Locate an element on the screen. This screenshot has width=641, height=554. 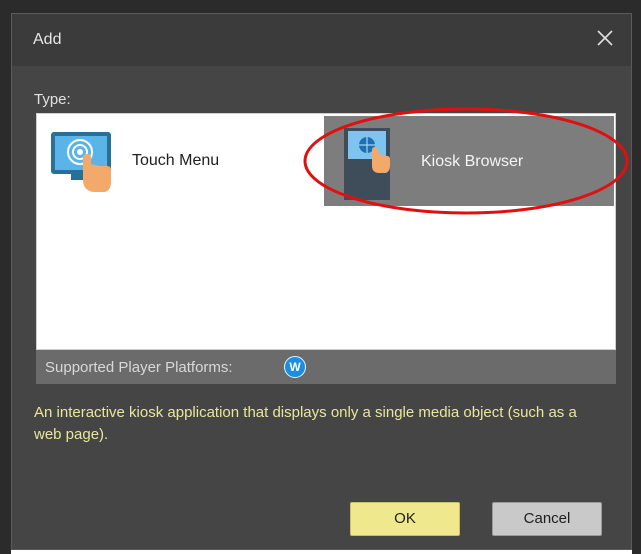
windows-platform-icon: W is located at coordinates (295, 367).